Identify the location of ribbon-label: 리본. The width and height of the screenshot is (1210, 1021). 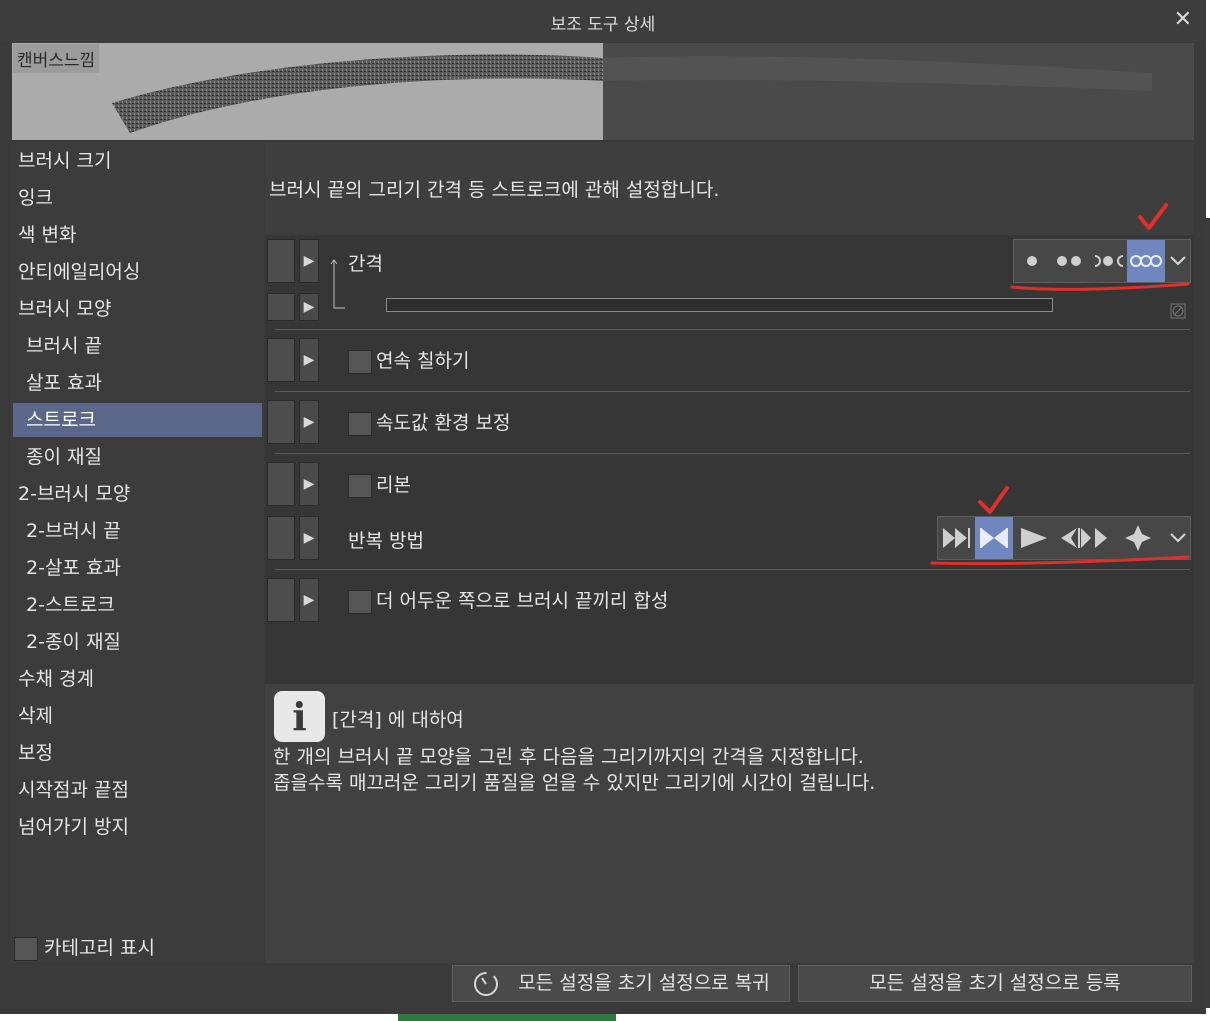
(393, 485).